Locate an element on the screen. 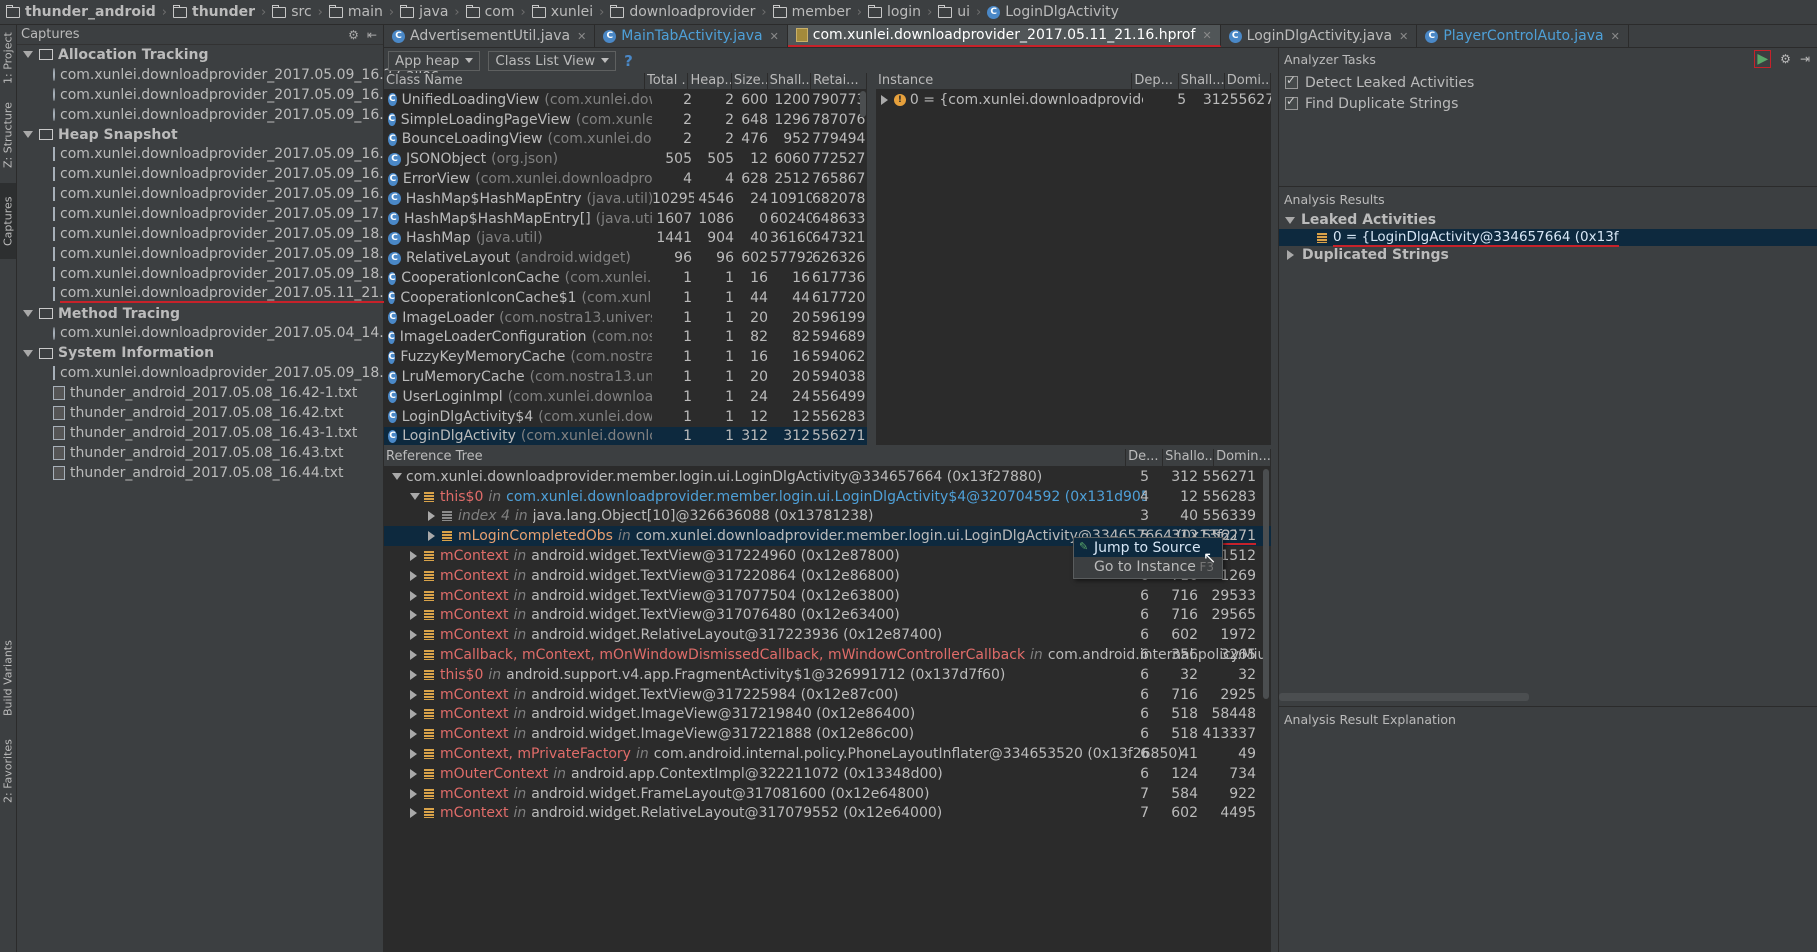  breadcrumb-item: java is located at coordinates (424, 12).